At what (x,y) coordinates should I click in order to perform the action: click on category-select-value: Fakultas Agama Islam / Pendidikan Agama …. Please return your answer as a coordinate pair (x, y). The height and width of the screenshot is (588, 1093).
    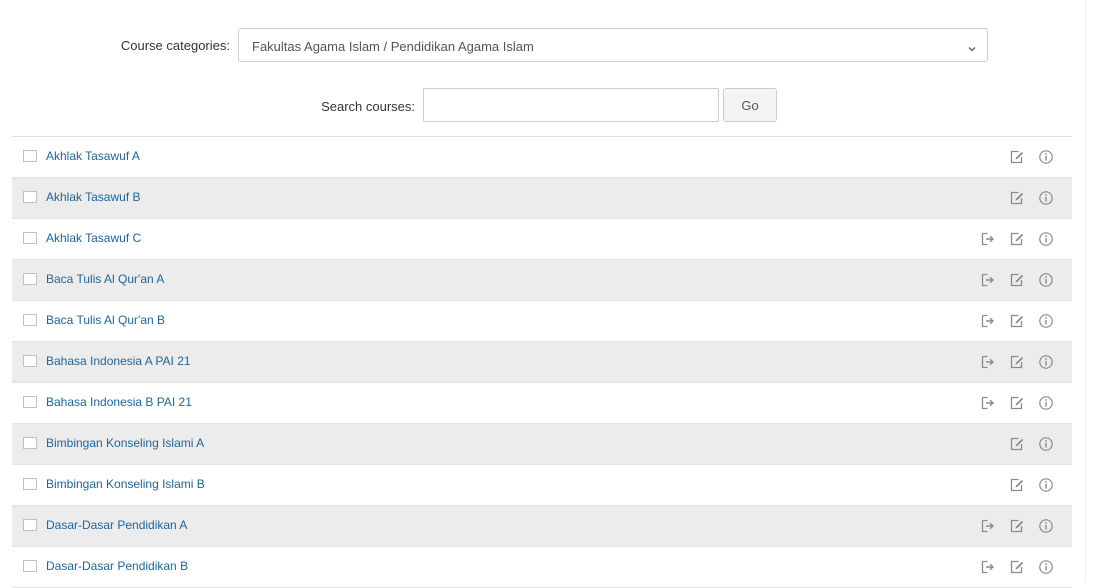
    Looking at the image, I should click on (393, 46).